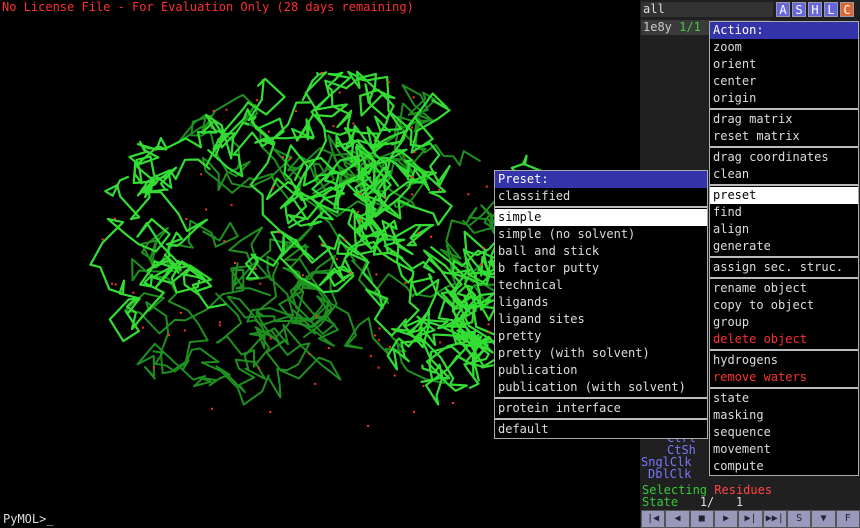  Describe the element at coordinates (831, 9) in the screenshot. I see `label-button: L` at that location.